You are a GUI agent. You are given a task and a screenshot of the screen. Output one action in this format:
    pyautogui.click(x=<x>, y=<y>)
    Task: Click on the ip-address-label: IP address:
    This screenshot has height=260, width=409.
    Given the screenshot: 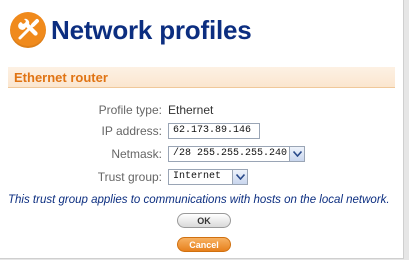 What is the action you would take?
    pyautogui.click(x=131, y=131)
    